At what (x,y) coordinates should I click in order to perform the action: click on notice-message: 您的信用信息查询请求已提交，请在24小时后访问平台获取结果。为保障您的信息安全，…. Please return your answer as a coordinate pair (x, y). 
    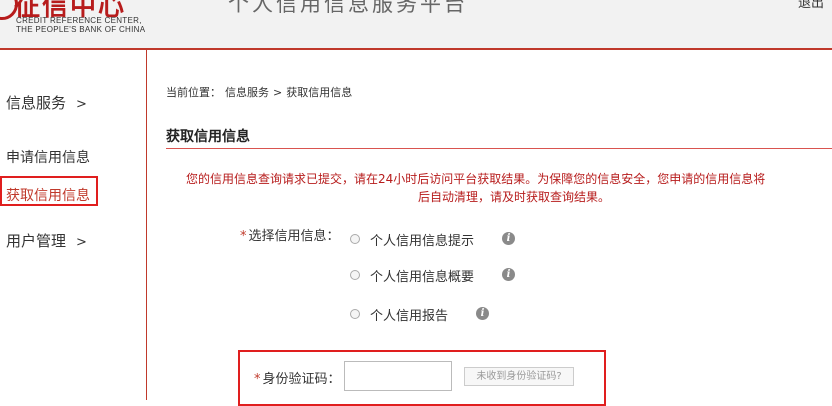
    Looking at the image, I should click on (501, 188).